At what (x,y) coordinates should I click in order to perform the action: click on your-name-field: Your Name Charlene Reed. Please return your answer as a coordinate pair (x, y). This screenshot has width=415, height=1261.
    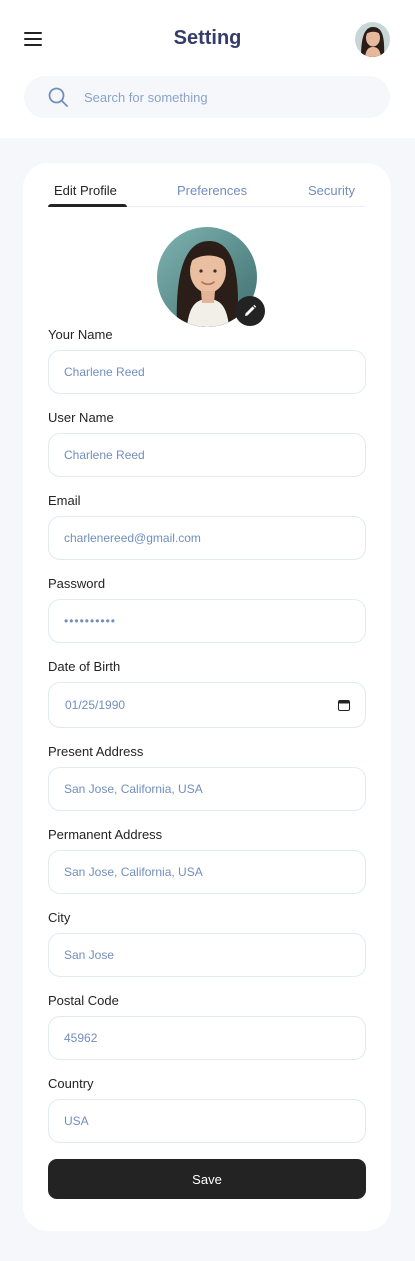
    Looking at the image, I should click on (207, 360).